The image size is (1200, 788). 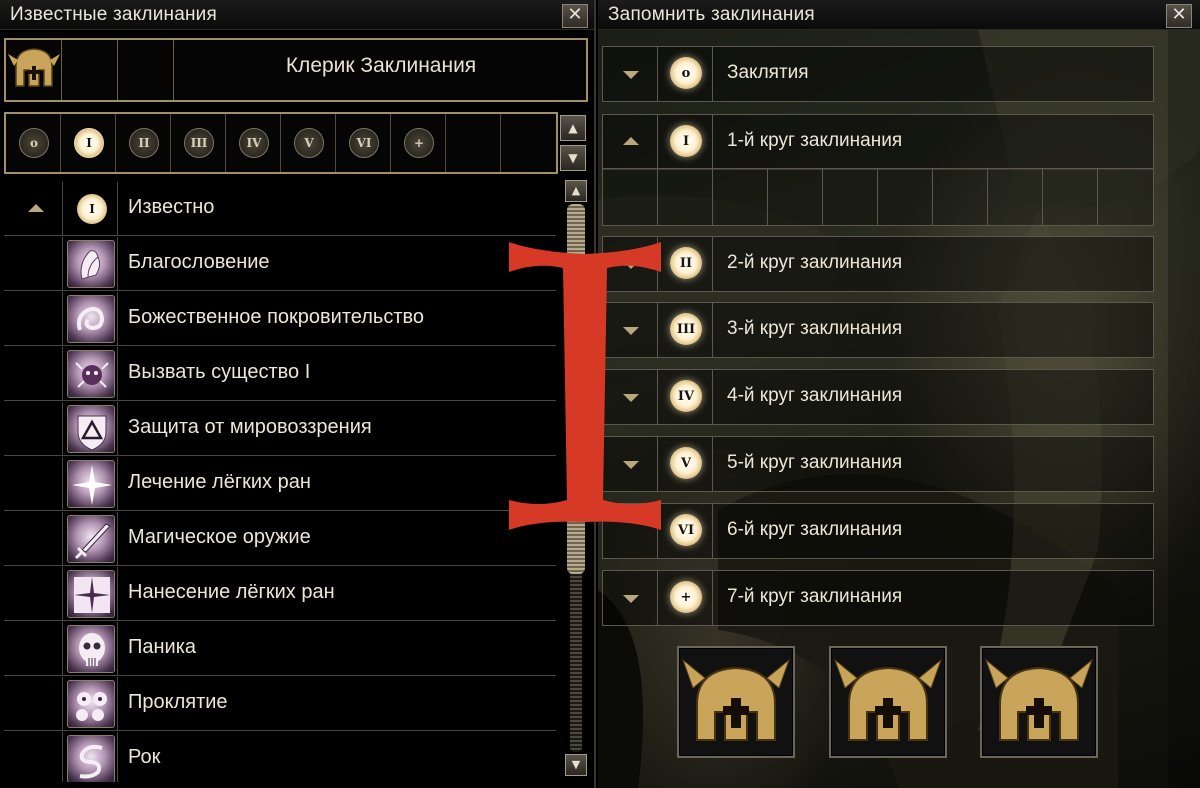 What do you see at coordinates (276, 317) in the screenshot?
I see `spell-label: Божественное покровительство` at bounding box center [276, 317].